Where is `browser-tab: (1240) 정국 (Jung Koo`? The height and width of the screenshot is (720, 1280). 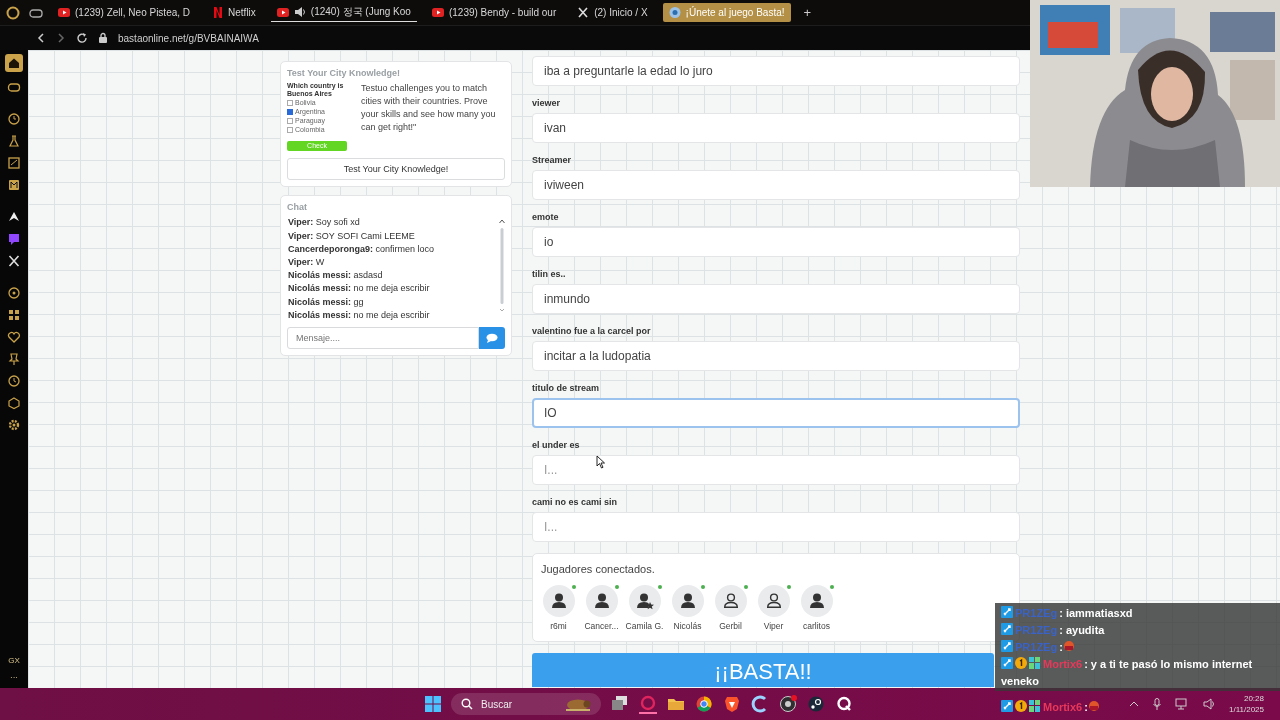 browser-tab: (1240) 정국 (Jung Koo is located at coordinates (343, 12).